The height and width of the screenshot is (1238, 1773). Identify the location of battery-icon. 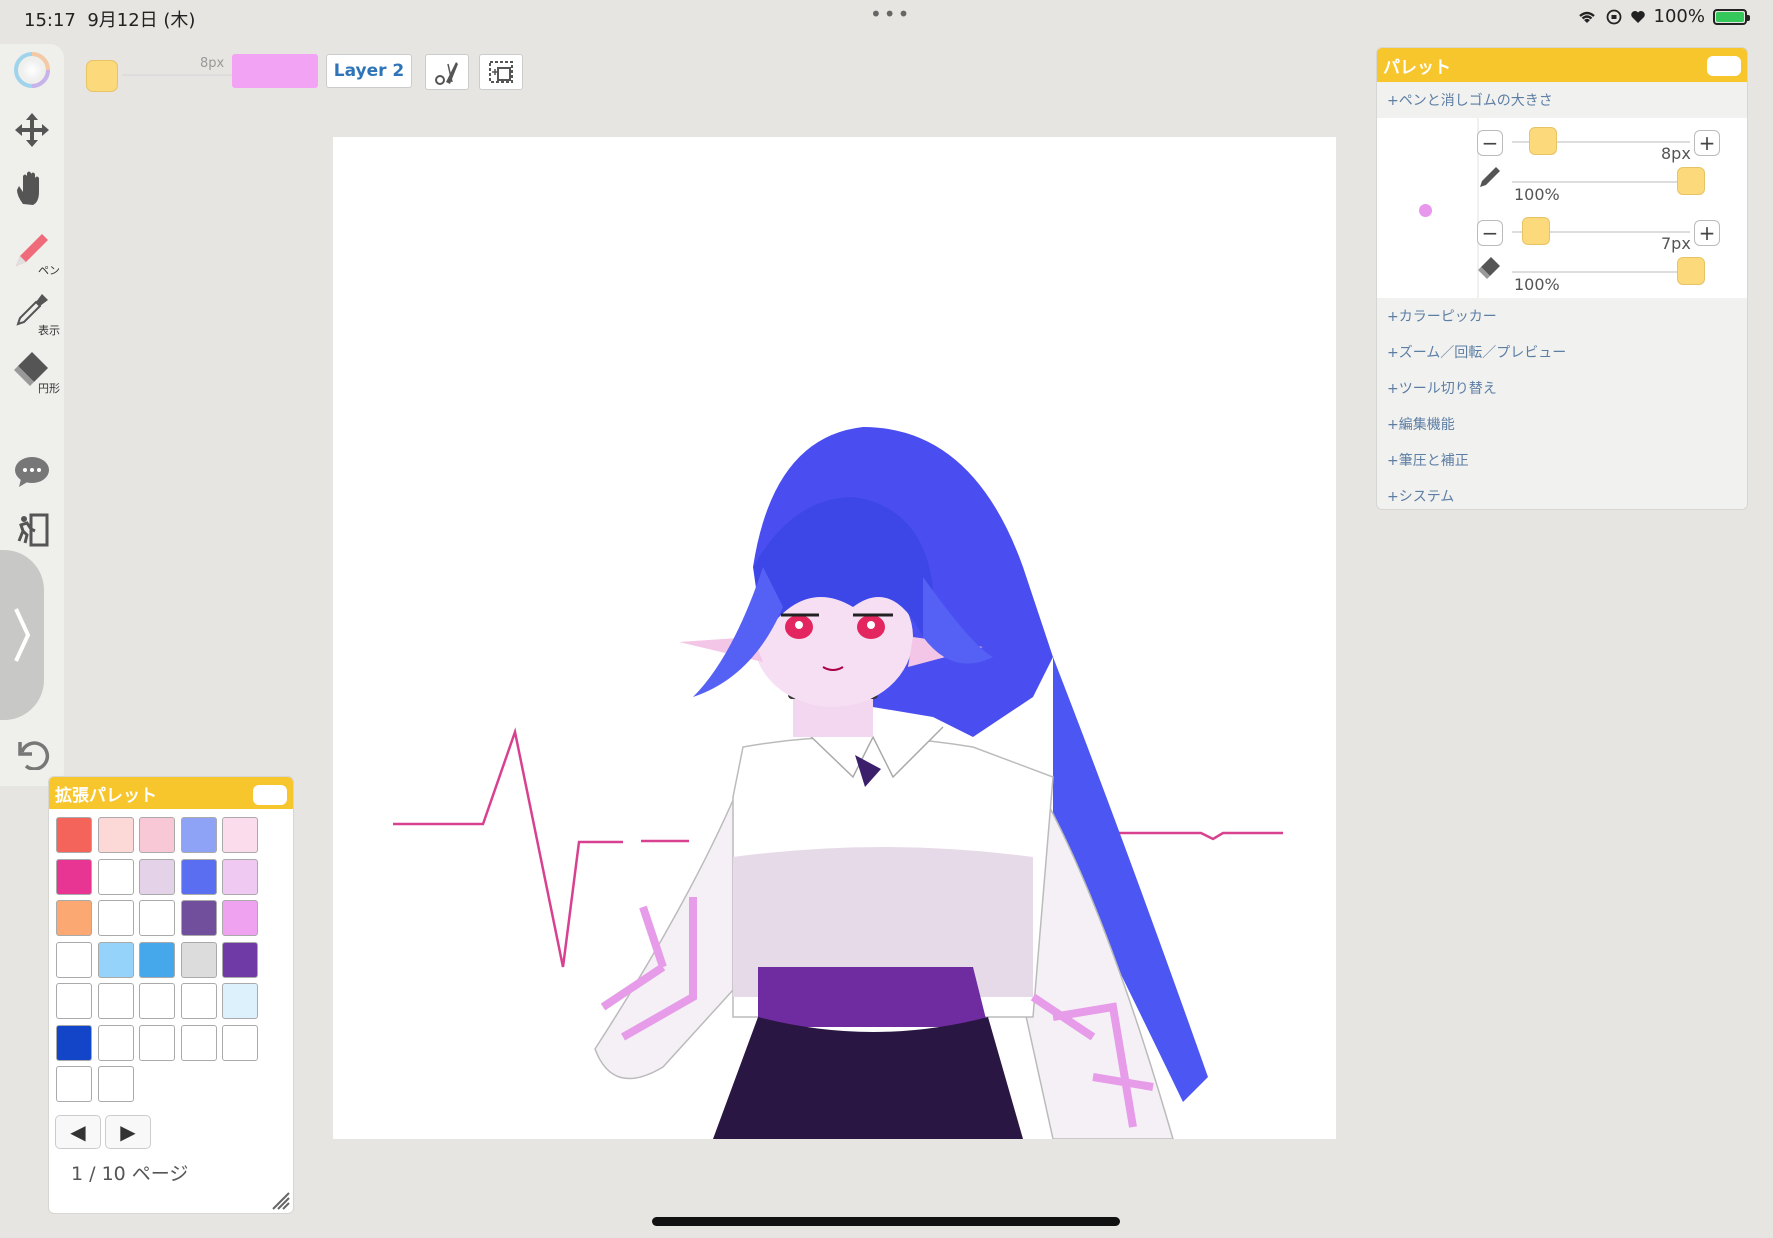
(1731, 16).